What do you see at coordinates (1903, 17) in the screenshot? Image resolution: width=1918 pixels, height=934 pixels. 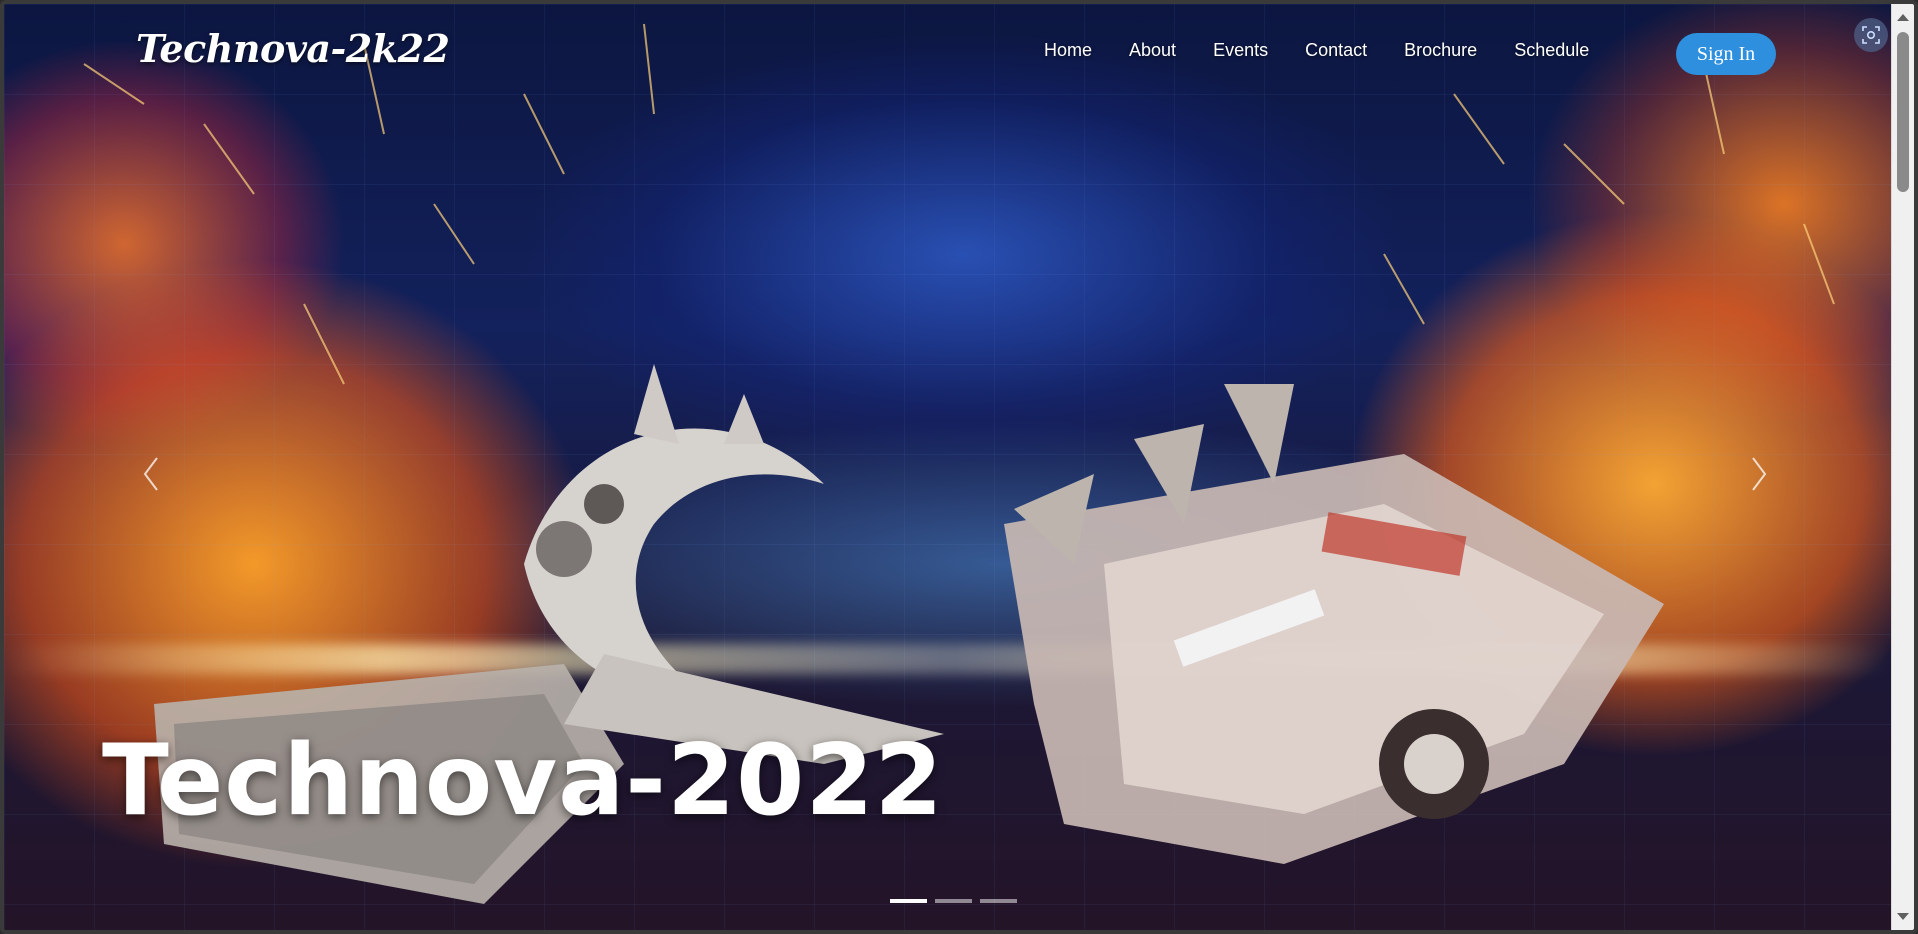 I see `scroll-up-arrow-icon` at bounding box center [1903, 17].